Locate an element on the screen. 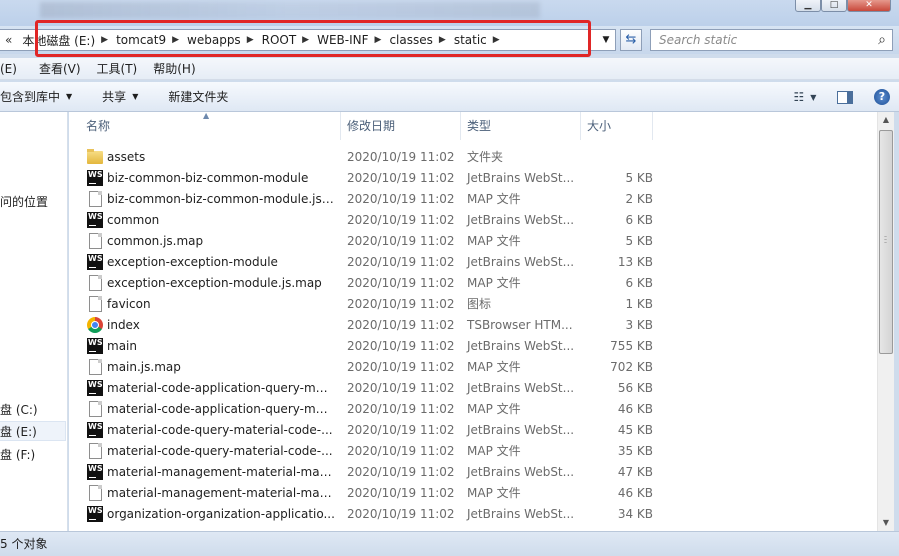 This screenshot has height=556, width=899. sort-ascending-icon: ▲ is located at coordinates (206, 116).